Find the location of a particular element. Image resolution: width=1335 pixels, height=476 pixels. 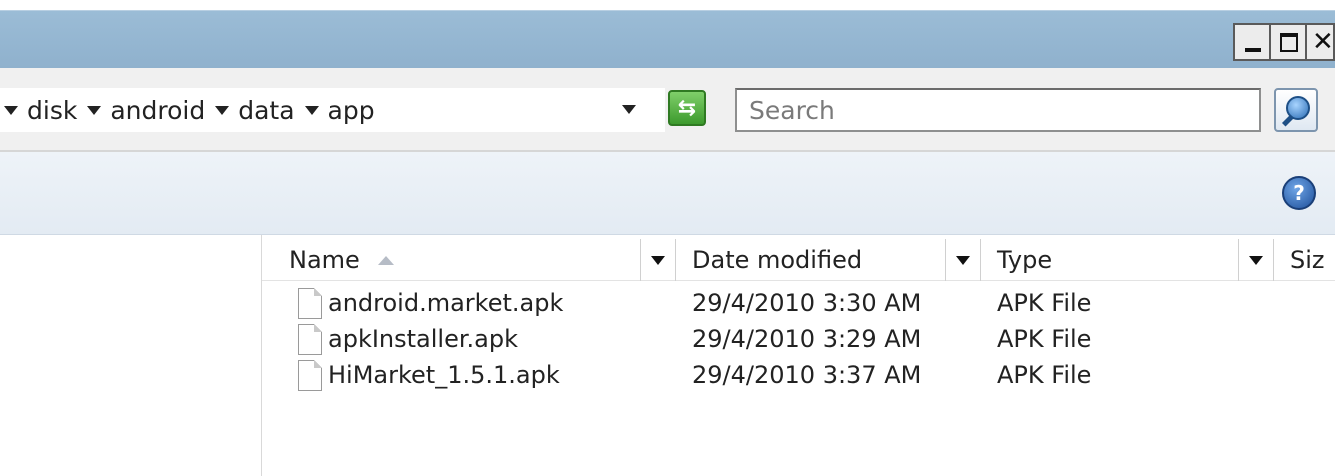

file-name: android.market.apk is located at coordinates (446, 303).